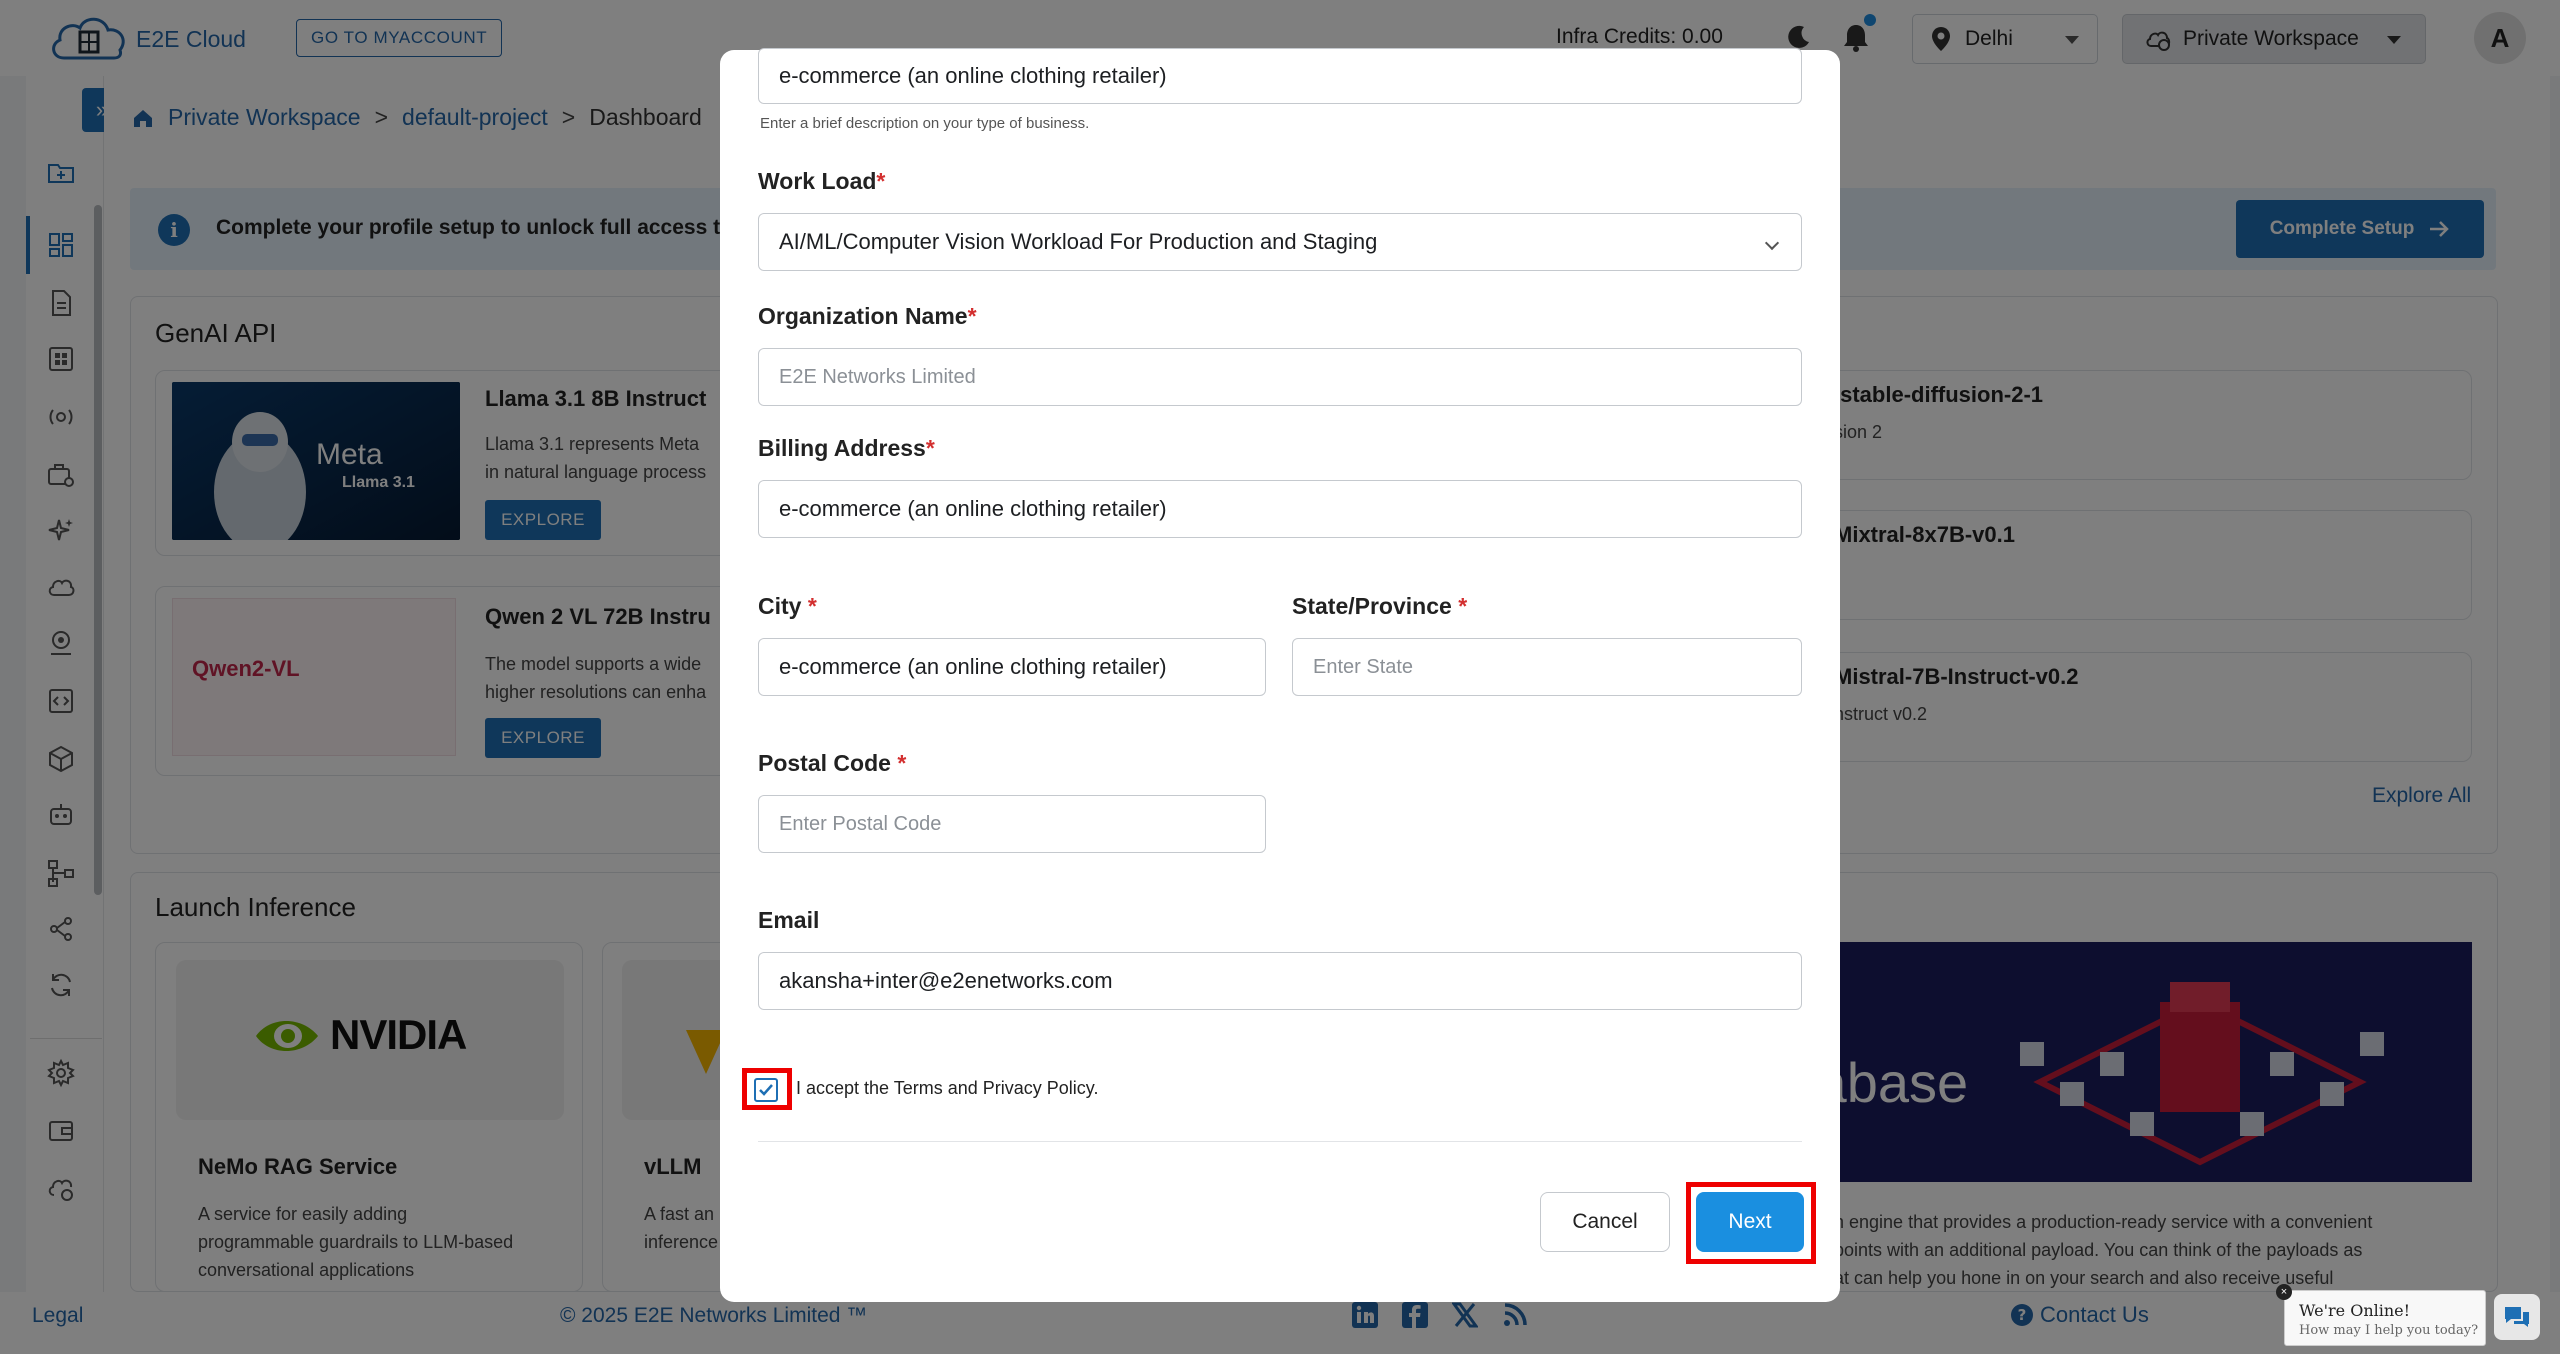 This screenshot has width=2560, height=1354. What do you see at coordinates (1280, 1141) in the screenshot?
I see `modal-footer-divider` at bounding box center [1280, 1141].